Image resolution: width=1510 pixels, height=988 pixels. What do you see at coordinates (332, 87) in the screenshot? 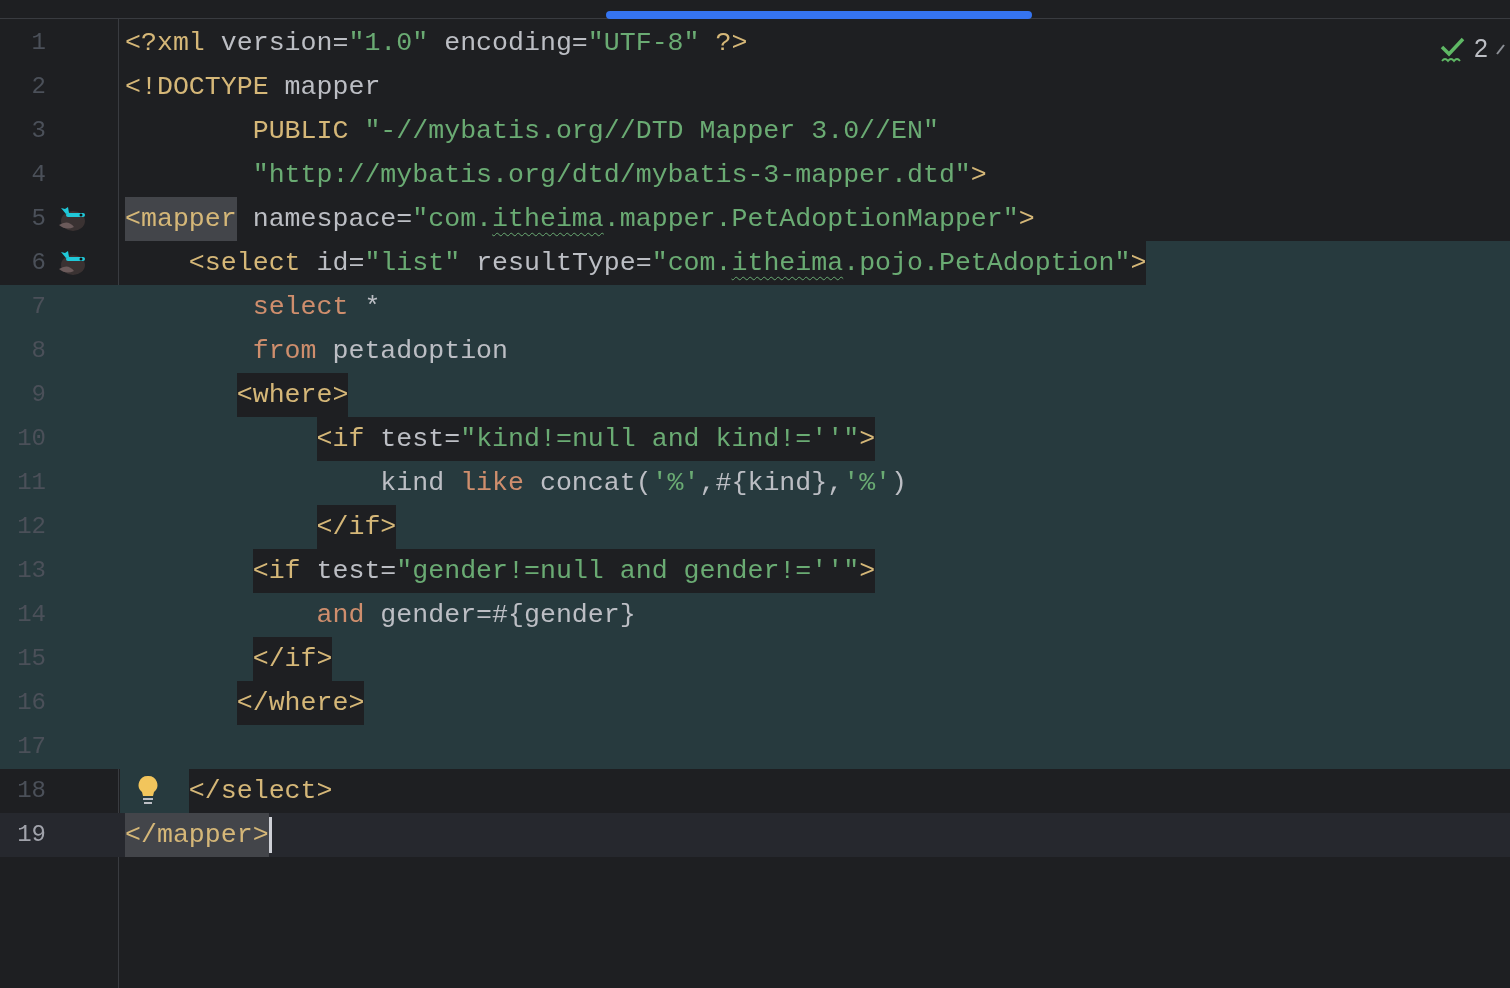
I see `code-text: mapper` at bounding box center [332, 87].